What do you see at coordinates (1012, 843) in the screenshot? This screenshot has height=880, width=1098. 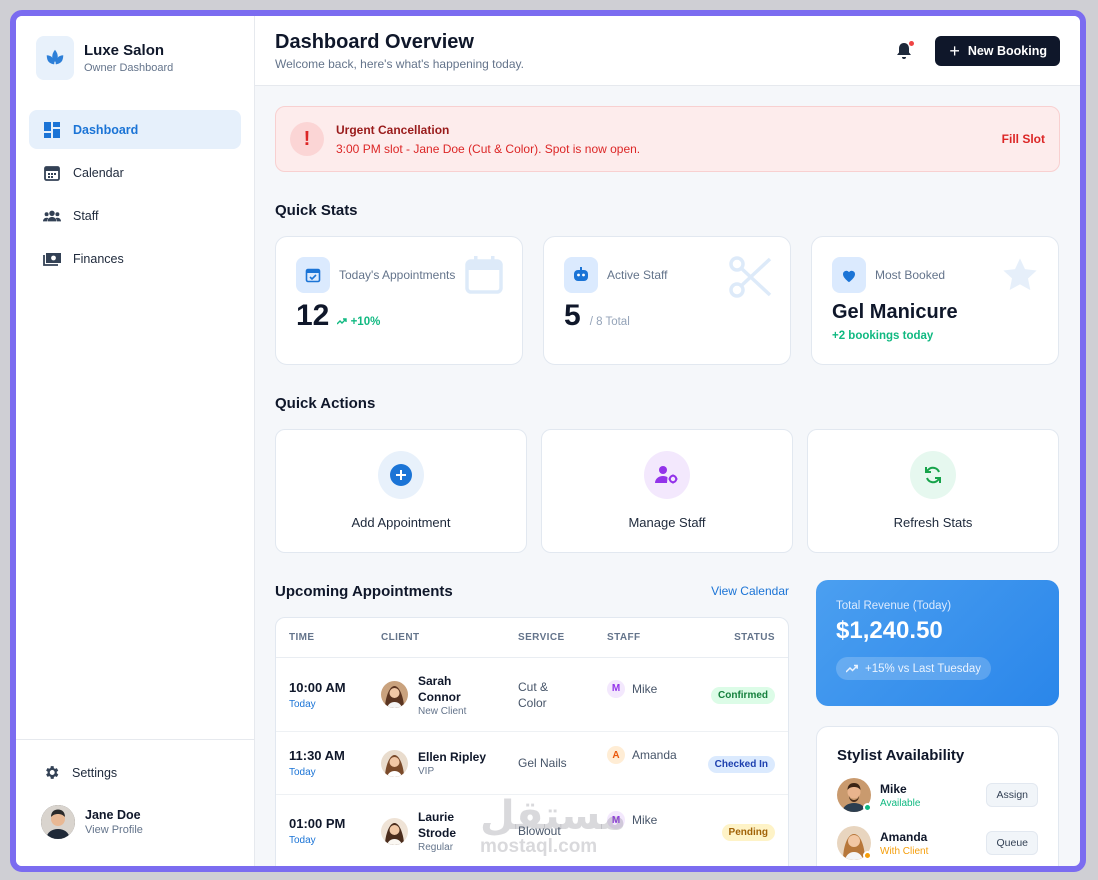 I see `queue-button: Queue` at bounding box center [1012, 843].